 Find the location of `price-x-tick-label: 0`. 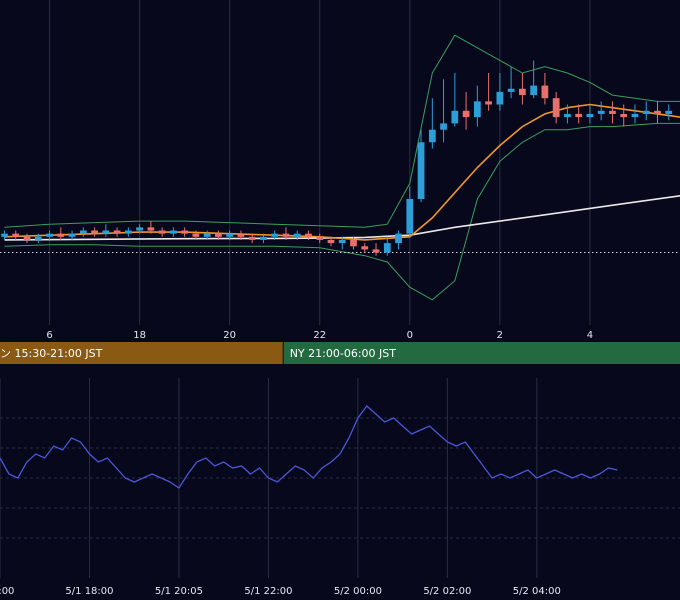

price-x-tick-label: 0 is located at coordinates (410, 335).